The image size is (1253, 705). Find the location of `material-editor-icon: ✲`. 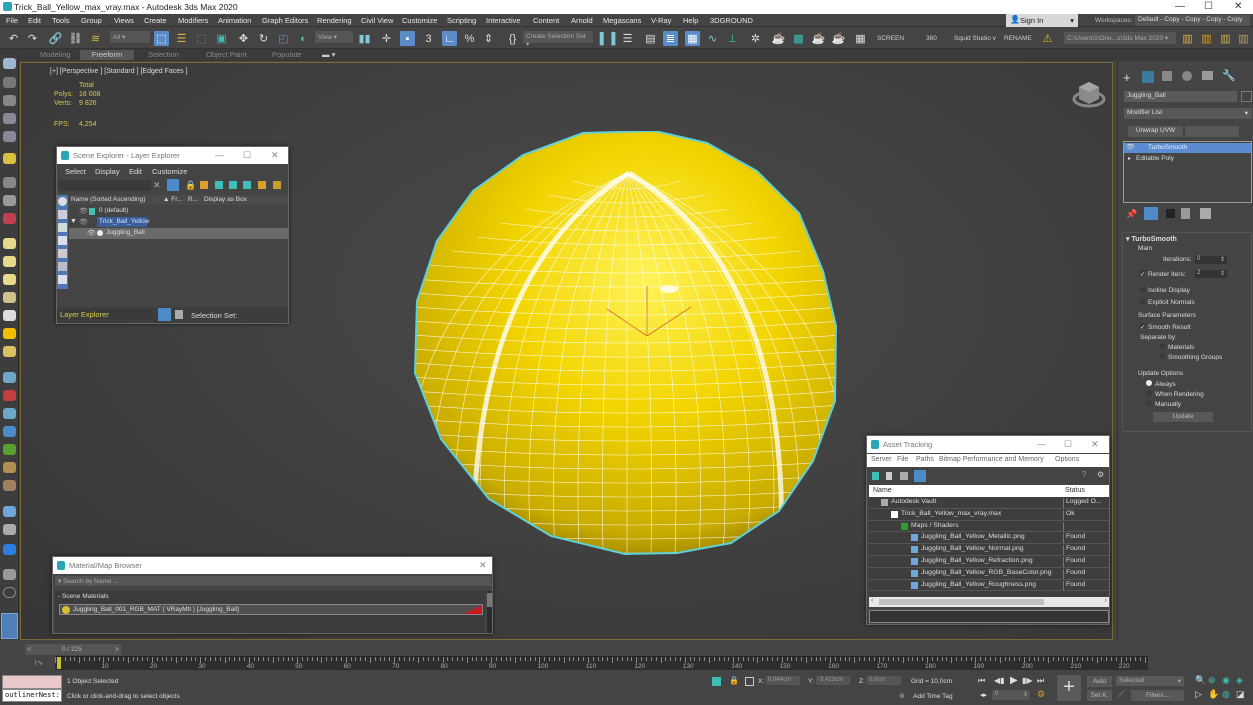

material-editor-icon: ✲ is located at coordinates (755, 38).